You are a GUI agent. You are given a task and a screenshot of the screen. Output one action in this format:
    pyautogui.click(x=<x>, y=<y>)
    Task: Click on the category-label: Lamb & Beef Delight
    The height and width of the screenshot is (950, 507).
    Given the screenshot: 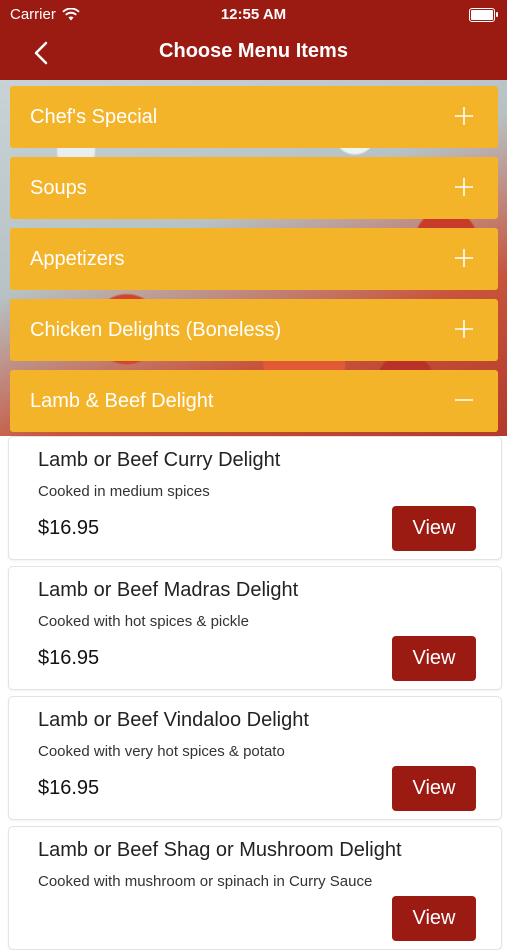 What is the action you would take?
    pyautogui.click(x=122, y=400)
    